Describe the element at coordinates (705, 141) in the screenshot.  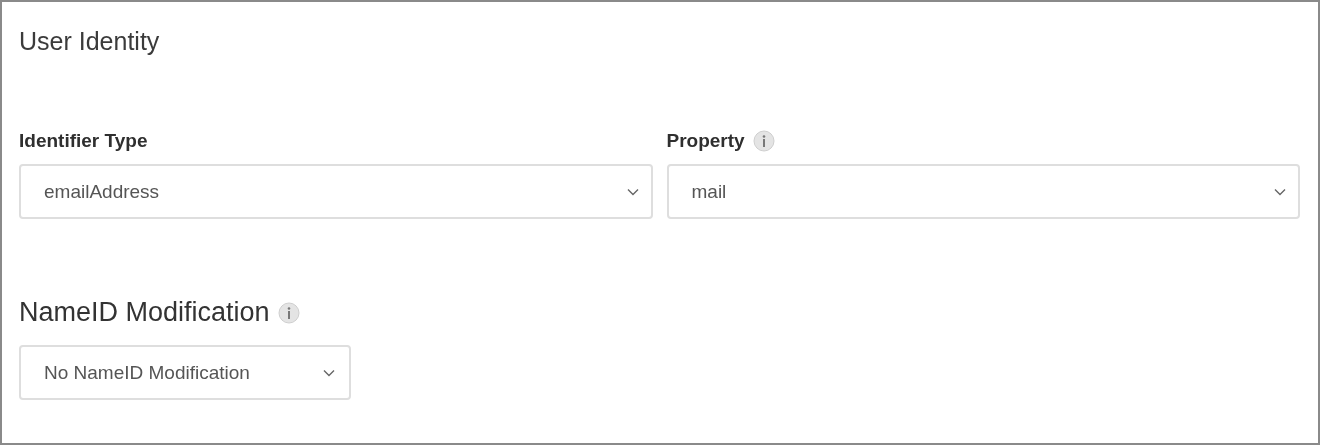
I see `field-label: Property` at that location.